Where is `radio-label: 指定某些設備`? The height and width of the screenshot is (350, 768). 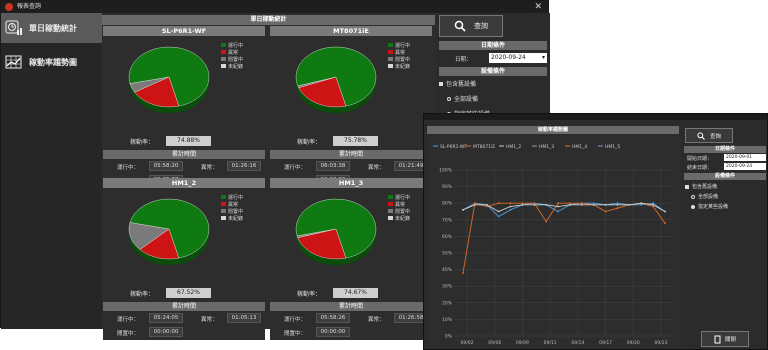
radio-label: 指定某些設備 is located at coordinates (713, 207).